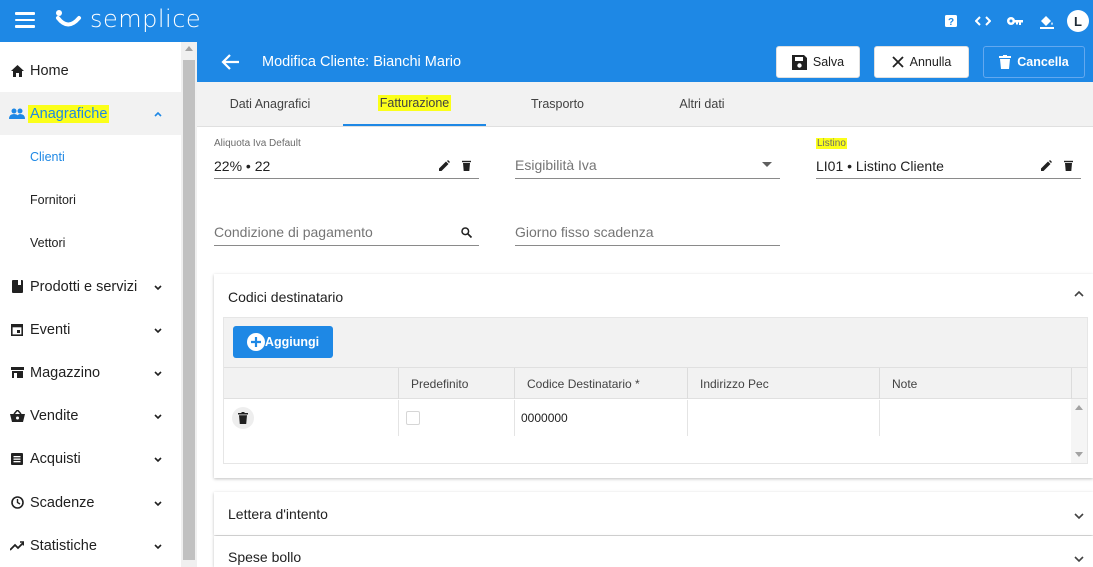  Describe the element at coordinates (90, 415) in the screenshot. I see `sidebar-item-vendite: Vendite` at that location.